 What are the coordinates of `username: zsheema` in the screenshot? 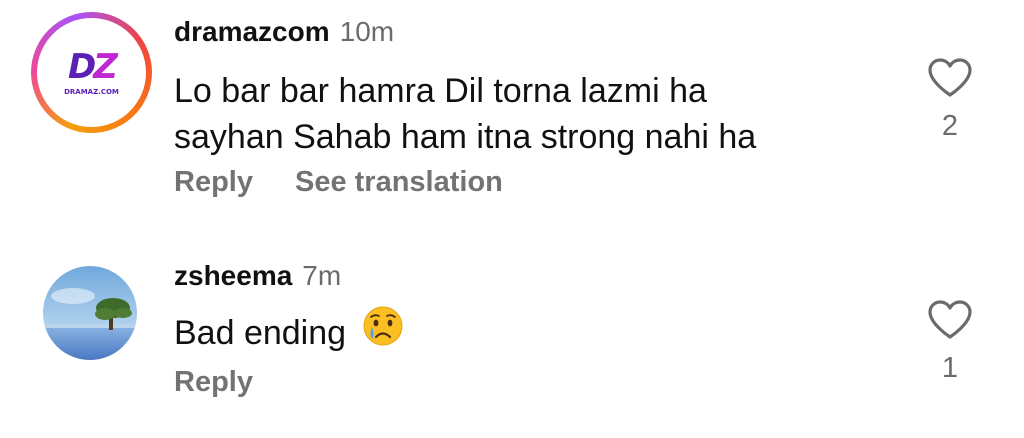 It's located at (233, 275).